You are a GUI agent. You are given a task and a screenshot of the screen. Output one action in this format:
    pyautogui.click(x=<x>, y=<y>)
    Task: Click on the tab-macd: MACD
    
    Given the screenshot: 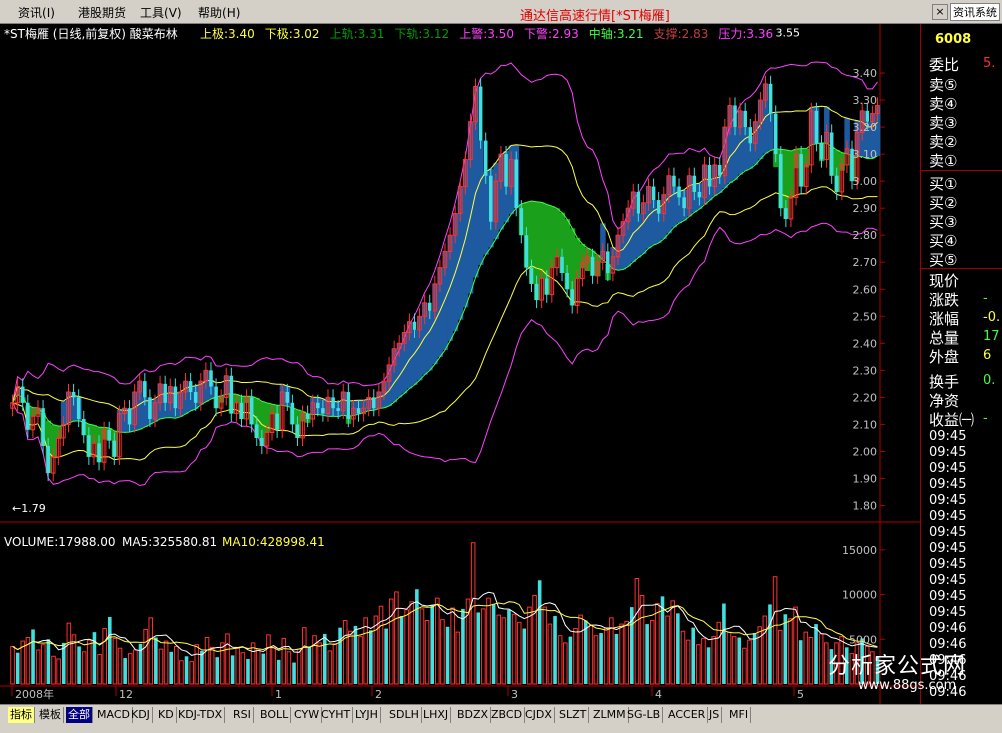 What is the action you would take?
    pyautogui.click(x=114, y=715)
    